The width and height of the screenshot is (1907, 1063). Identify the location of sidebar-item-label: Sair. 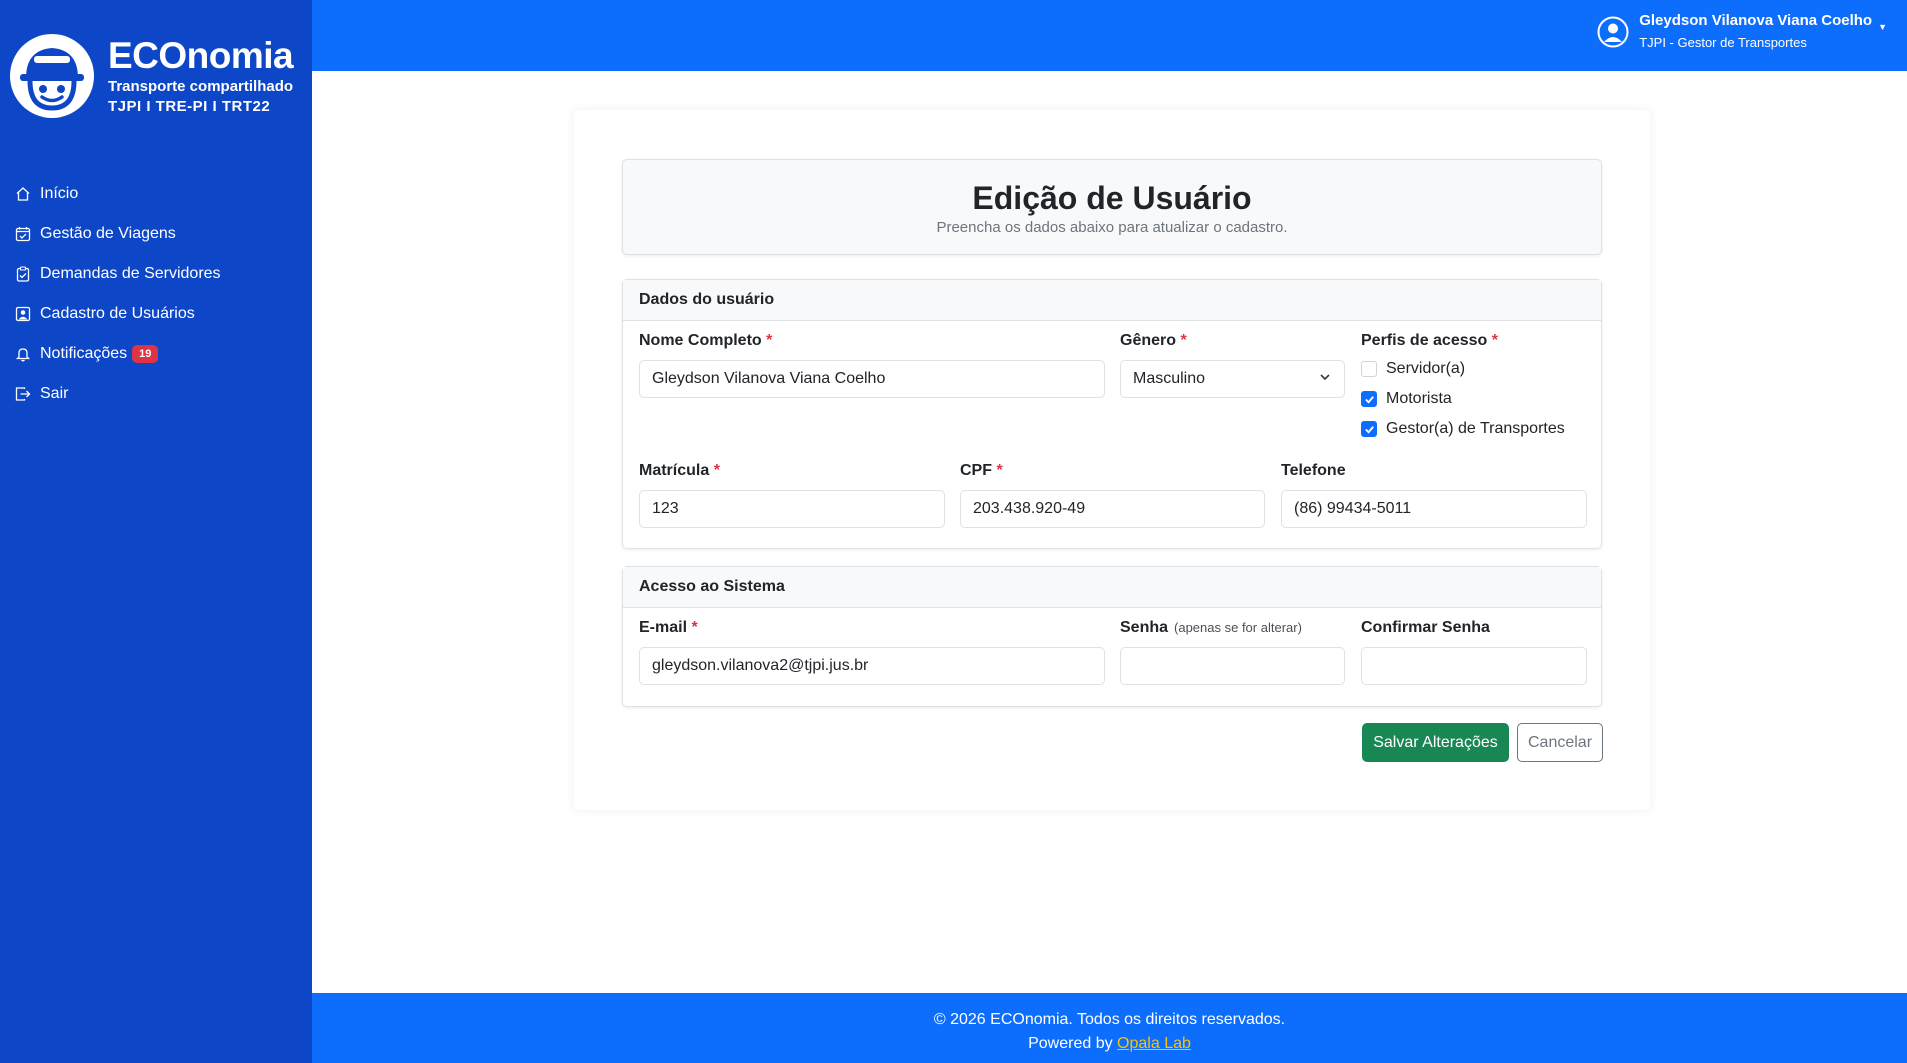
(54, 393).